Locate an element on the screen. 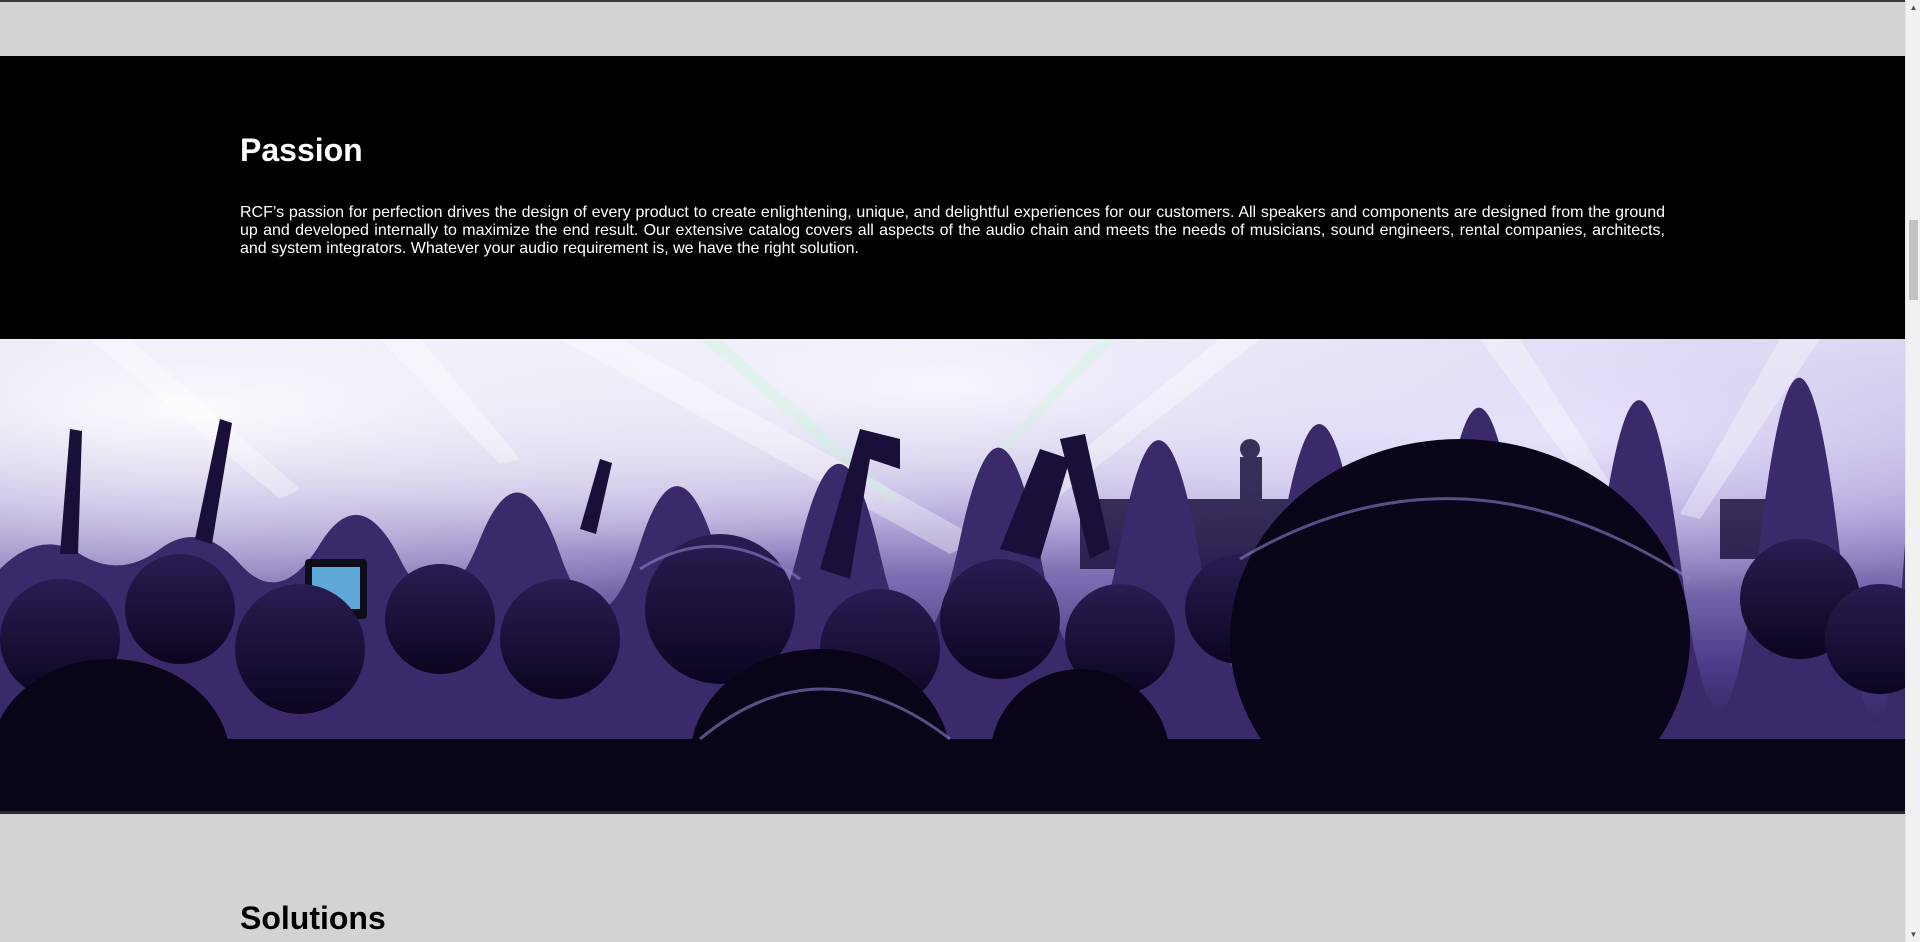 The image size is (1920, 942). solutions-heading: Solutions is located at coordinates (313, 918).